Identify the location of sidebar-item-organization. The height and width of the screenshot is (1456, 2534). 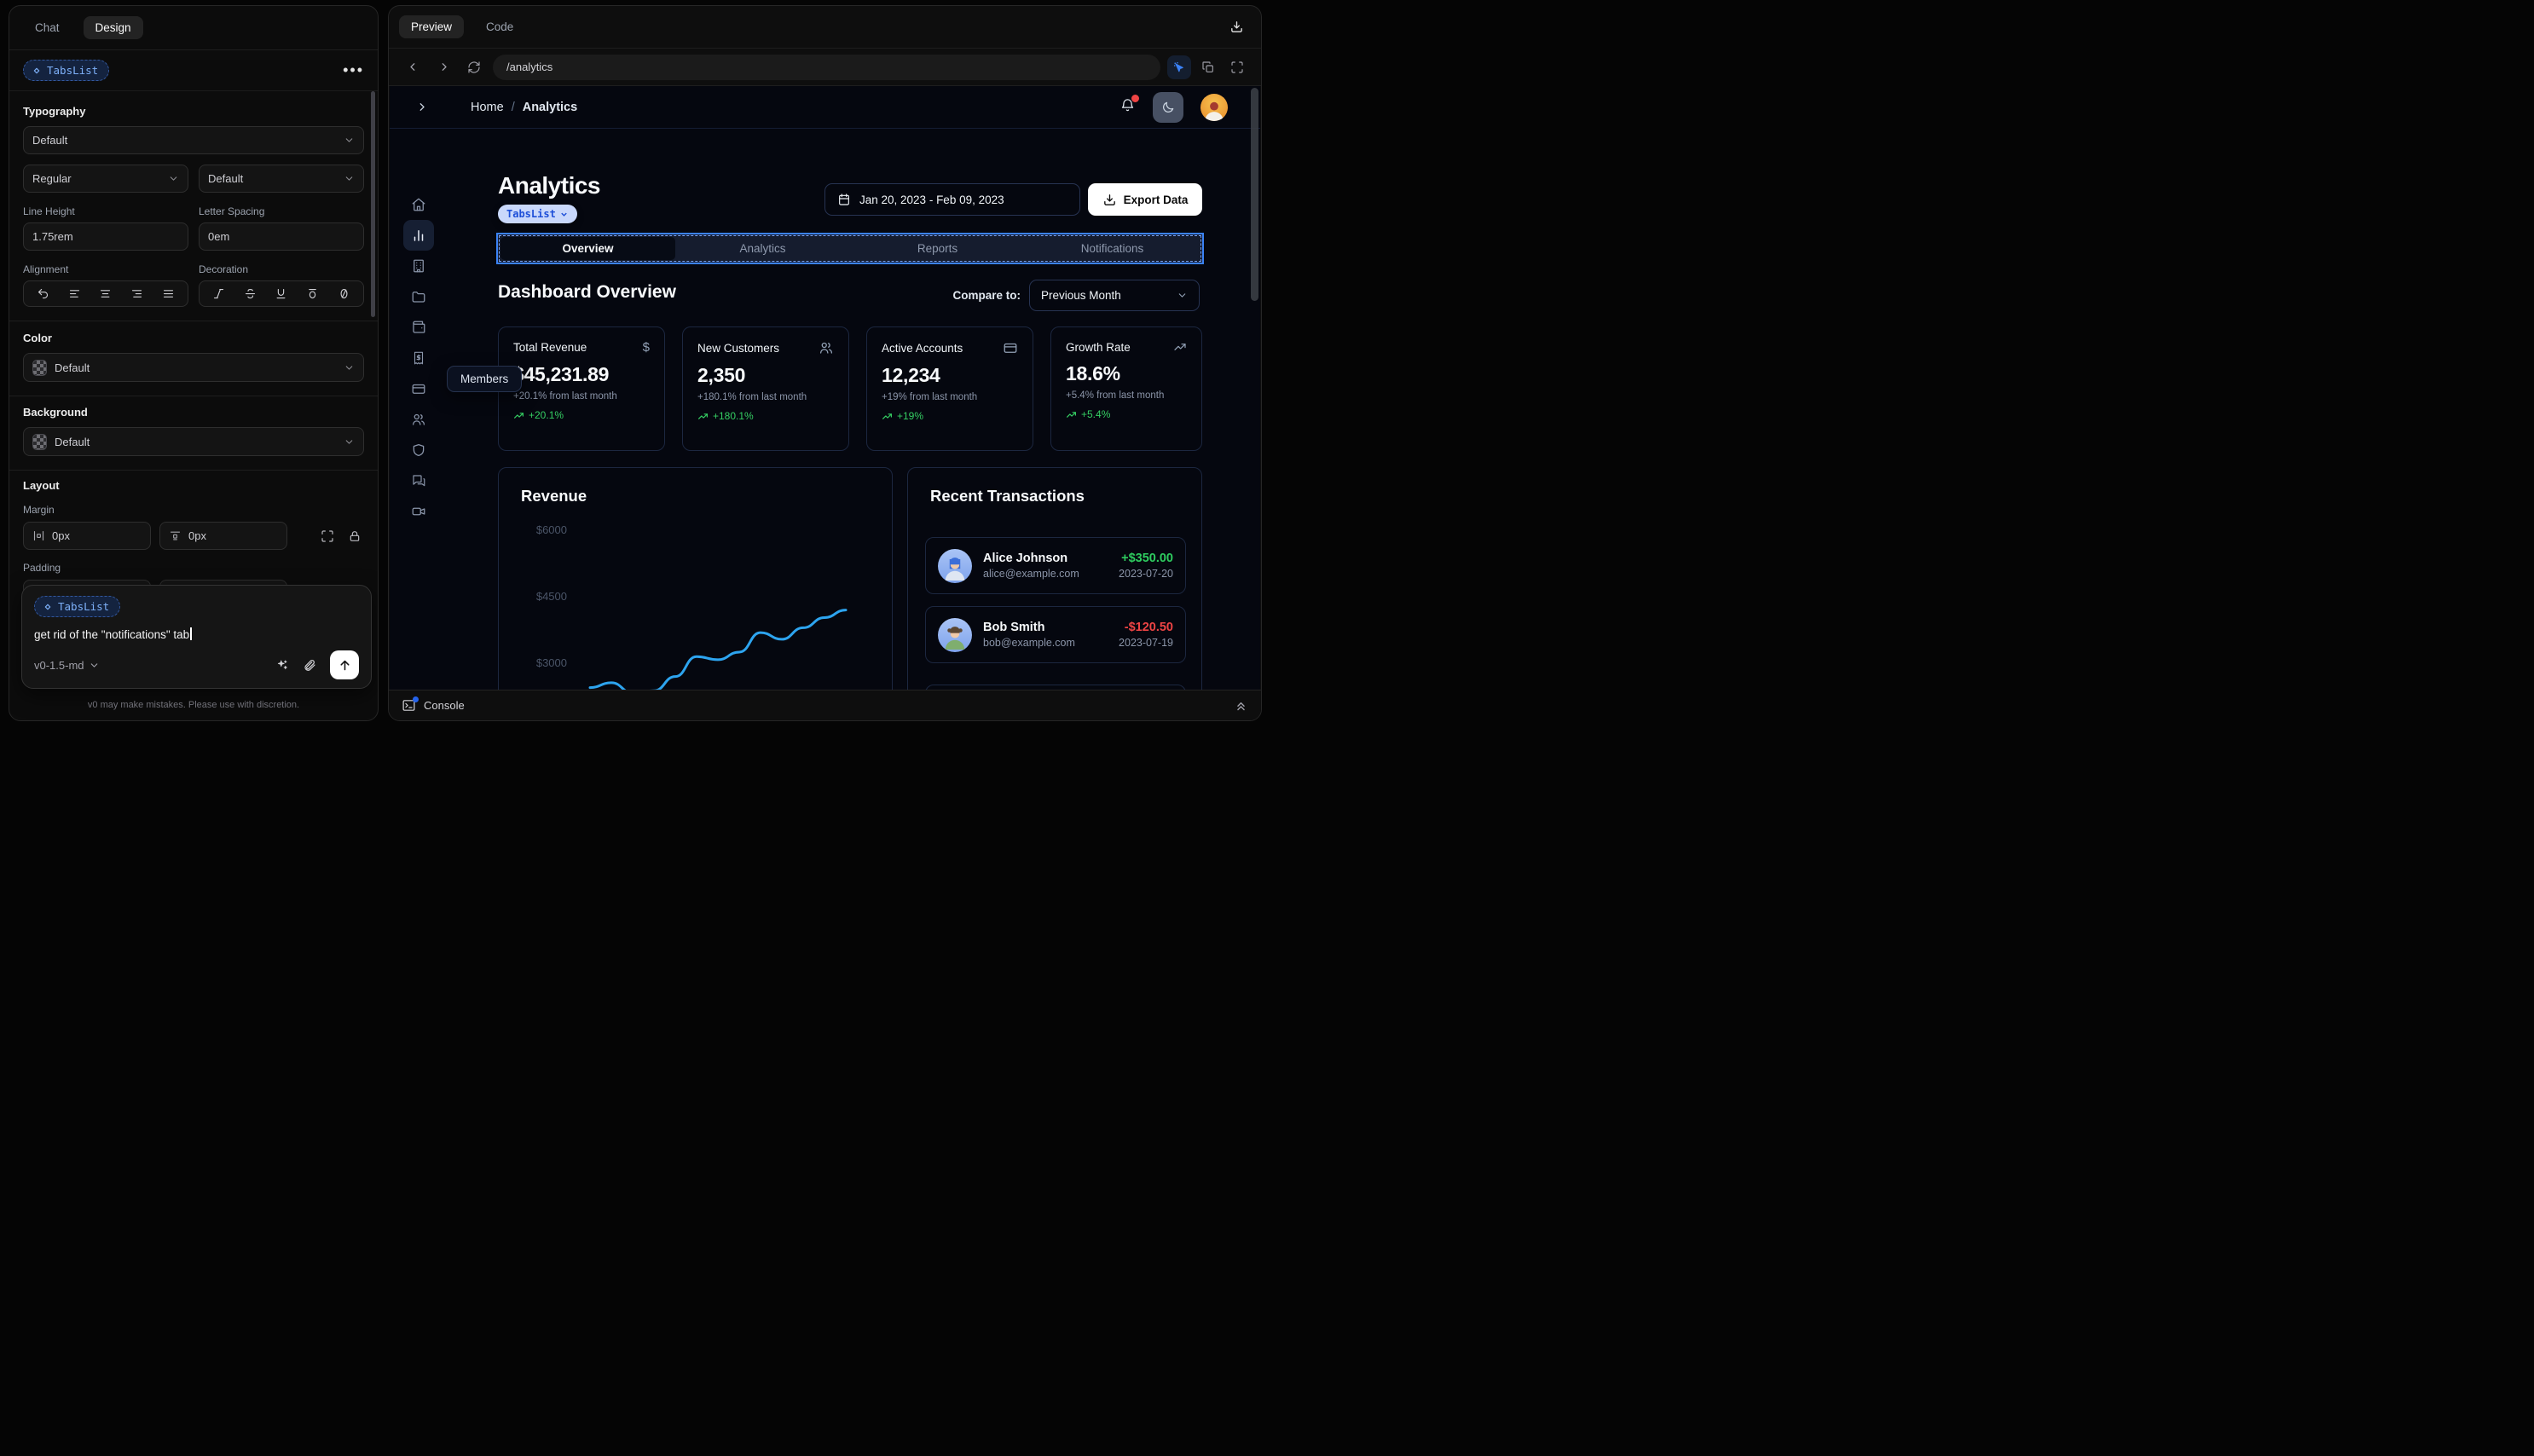
(418, 266).